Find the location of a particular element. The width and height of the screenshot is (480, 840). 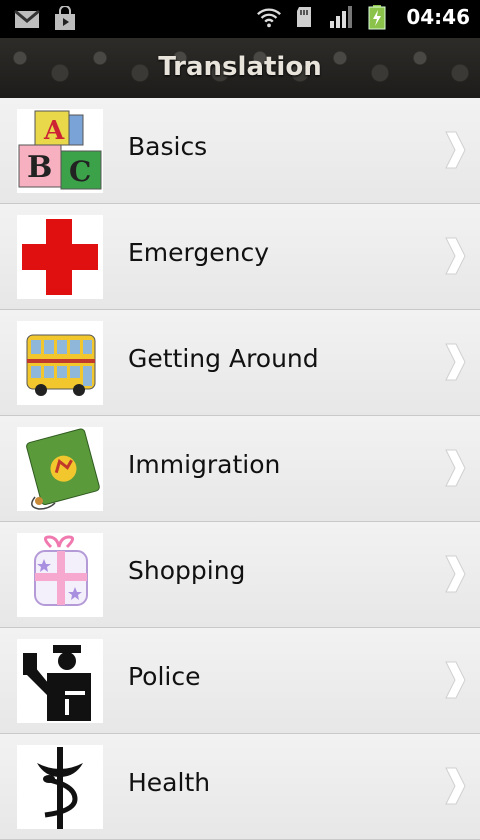

list-item-police: Police is located at coordinates (240, 681).